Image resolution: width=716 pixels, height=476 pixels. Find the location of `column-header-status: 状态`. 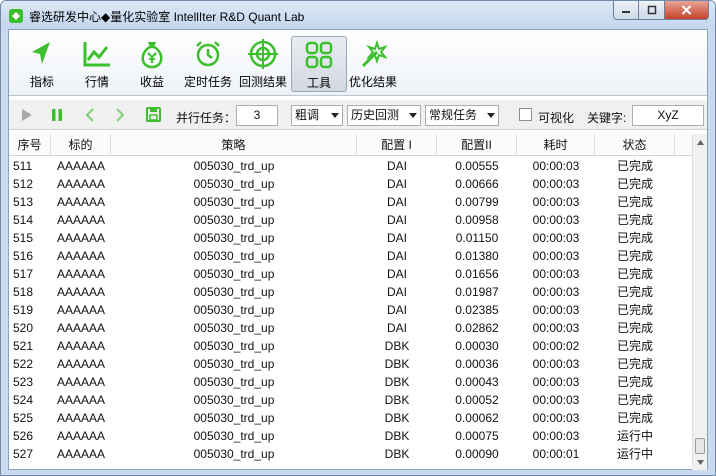

column-header-status: 状态 is located at coordinates (635, 145).